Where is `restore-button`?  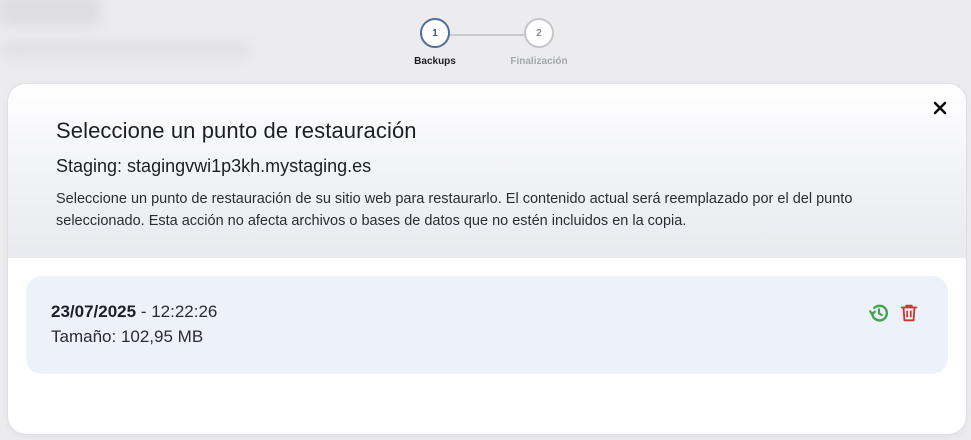 restore-button is located at coordinates (879, 313).